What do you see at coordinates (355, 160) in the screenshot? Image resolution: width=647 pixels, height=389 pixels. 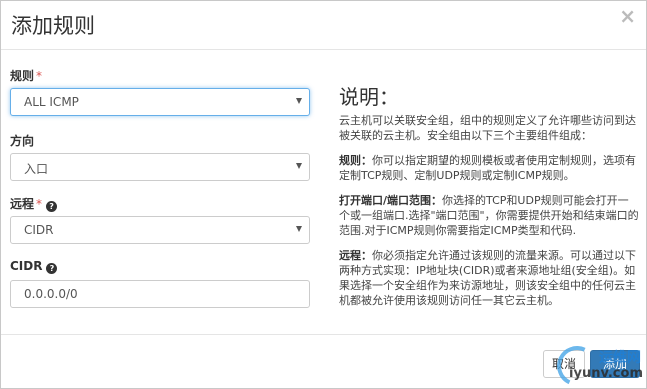 I see `rule-term: 规则：` at bounding box center [355, 160].